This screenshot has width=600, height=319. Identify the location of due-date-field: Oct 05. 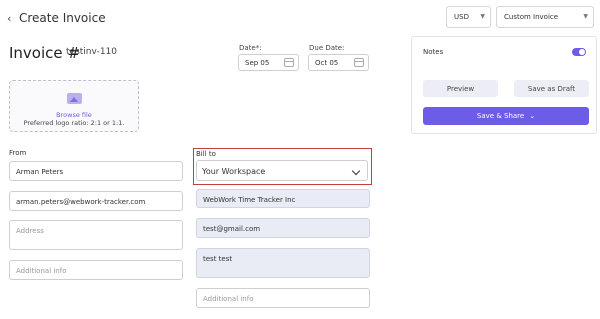
(338, 62).